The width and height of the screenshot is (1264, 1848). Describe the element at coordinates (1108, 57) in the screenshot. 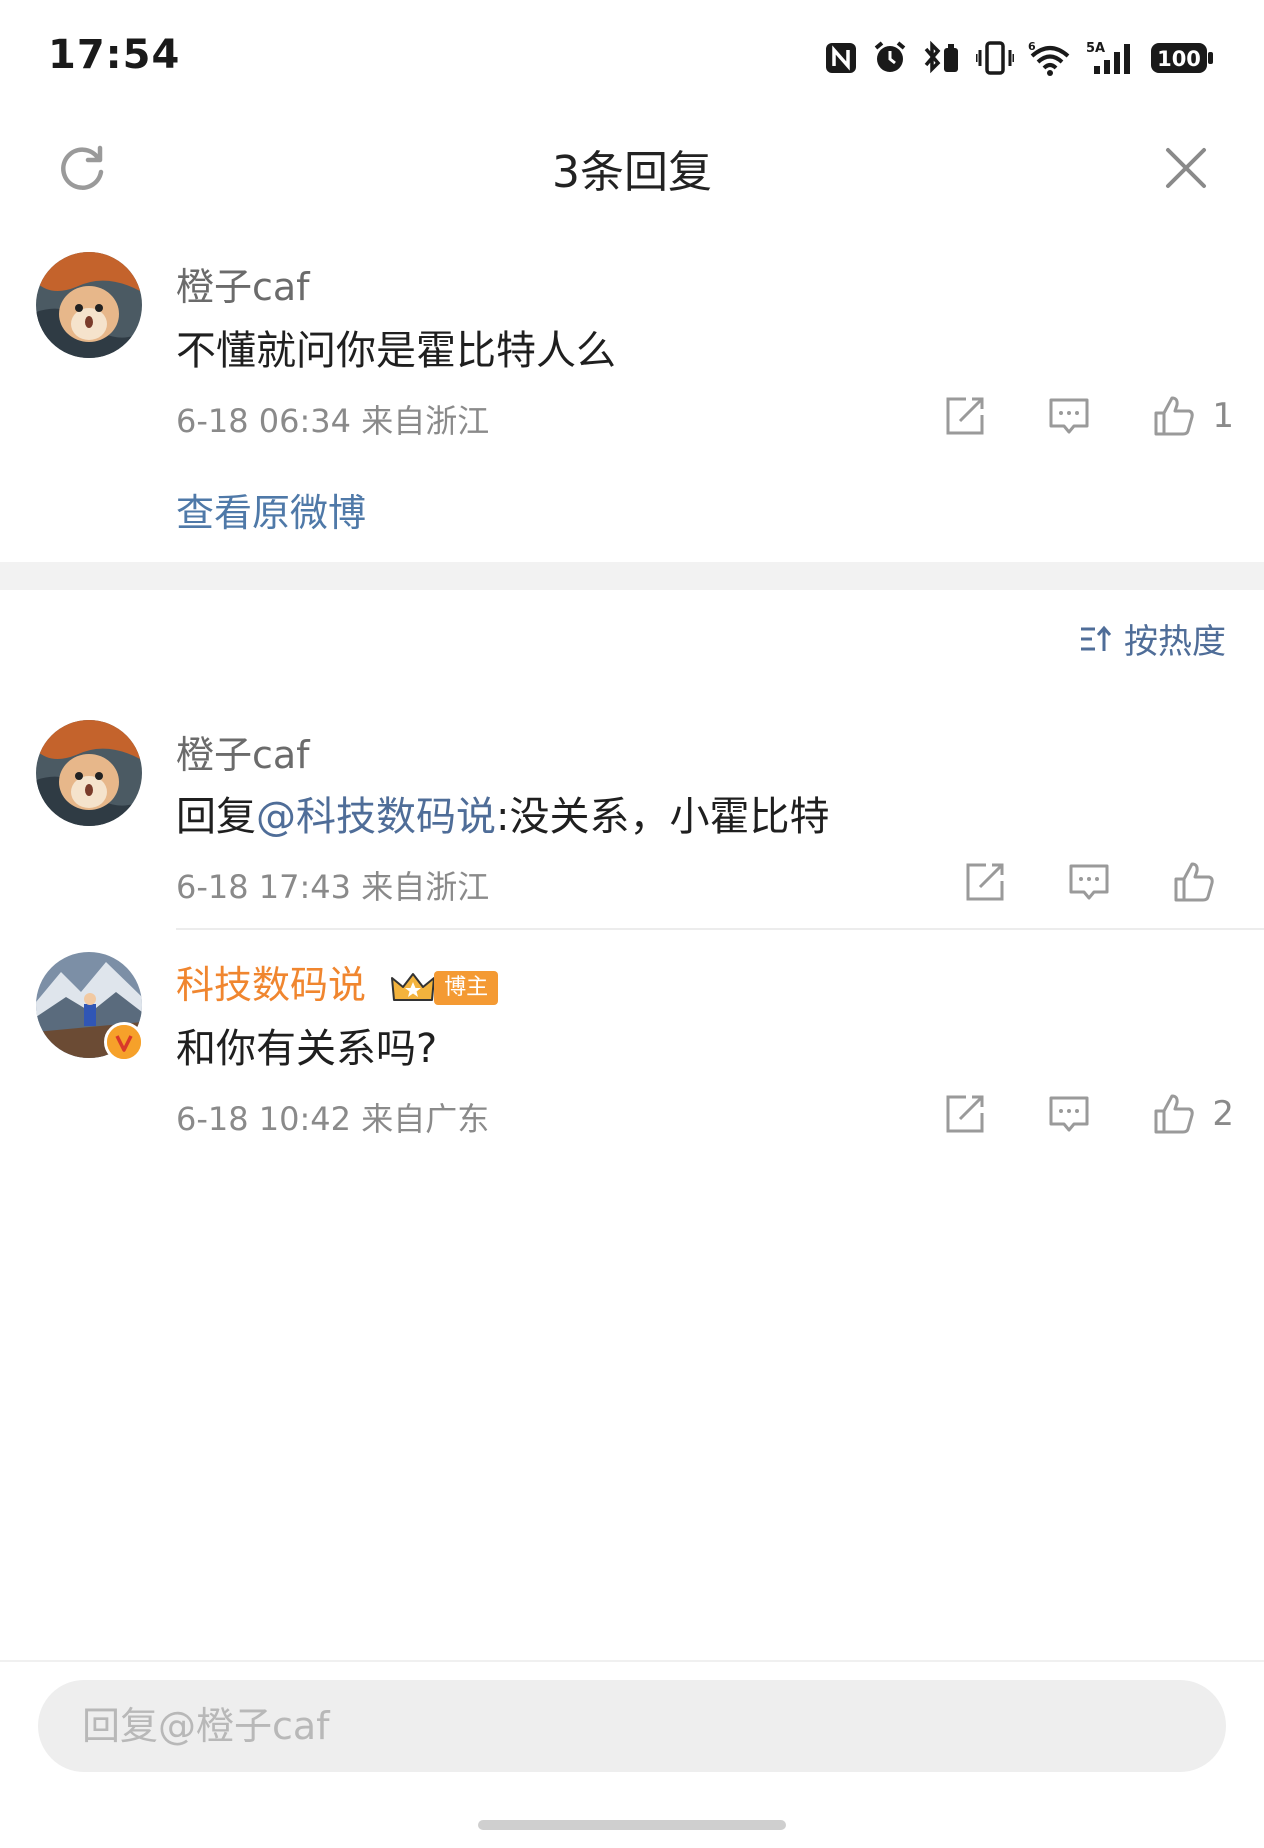

I see `signal-icon: 5A` at that location.